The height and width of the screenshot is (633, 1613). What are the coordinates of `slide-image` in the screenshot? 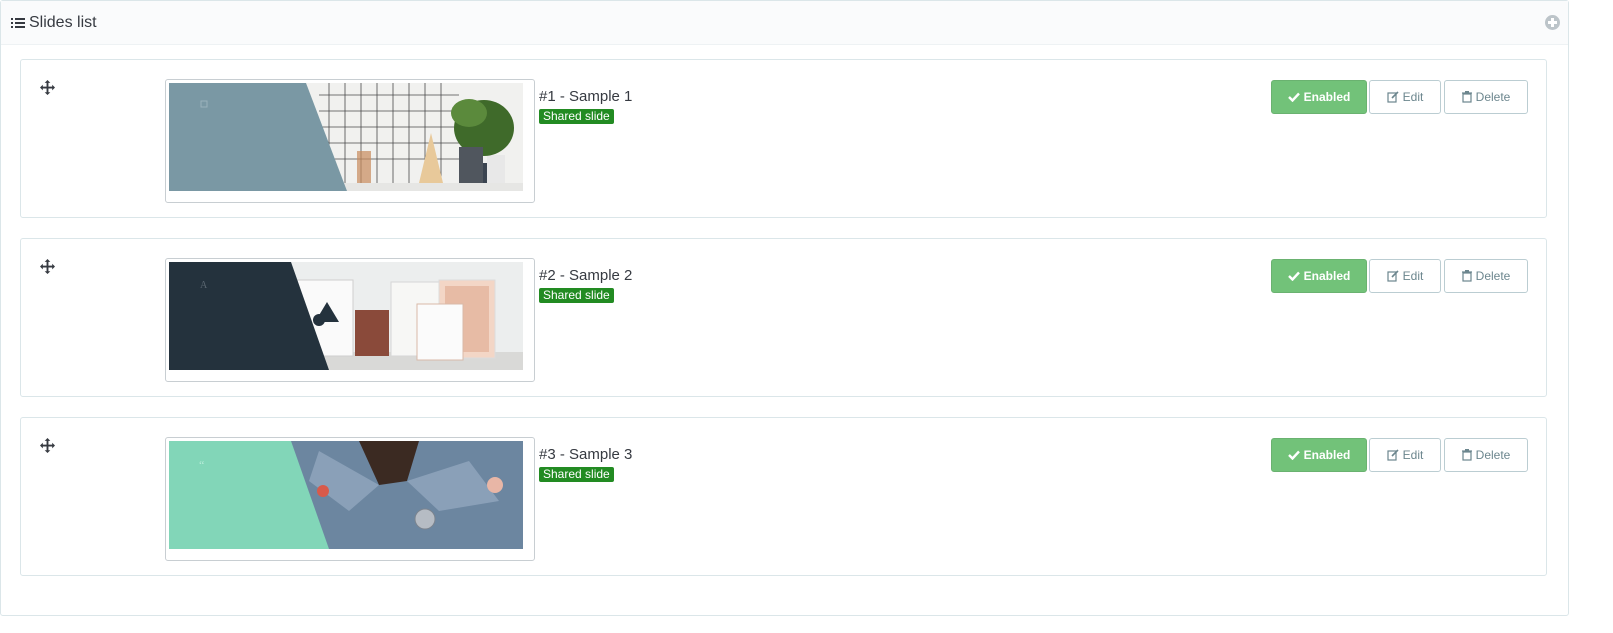 It's located at (346, 137).